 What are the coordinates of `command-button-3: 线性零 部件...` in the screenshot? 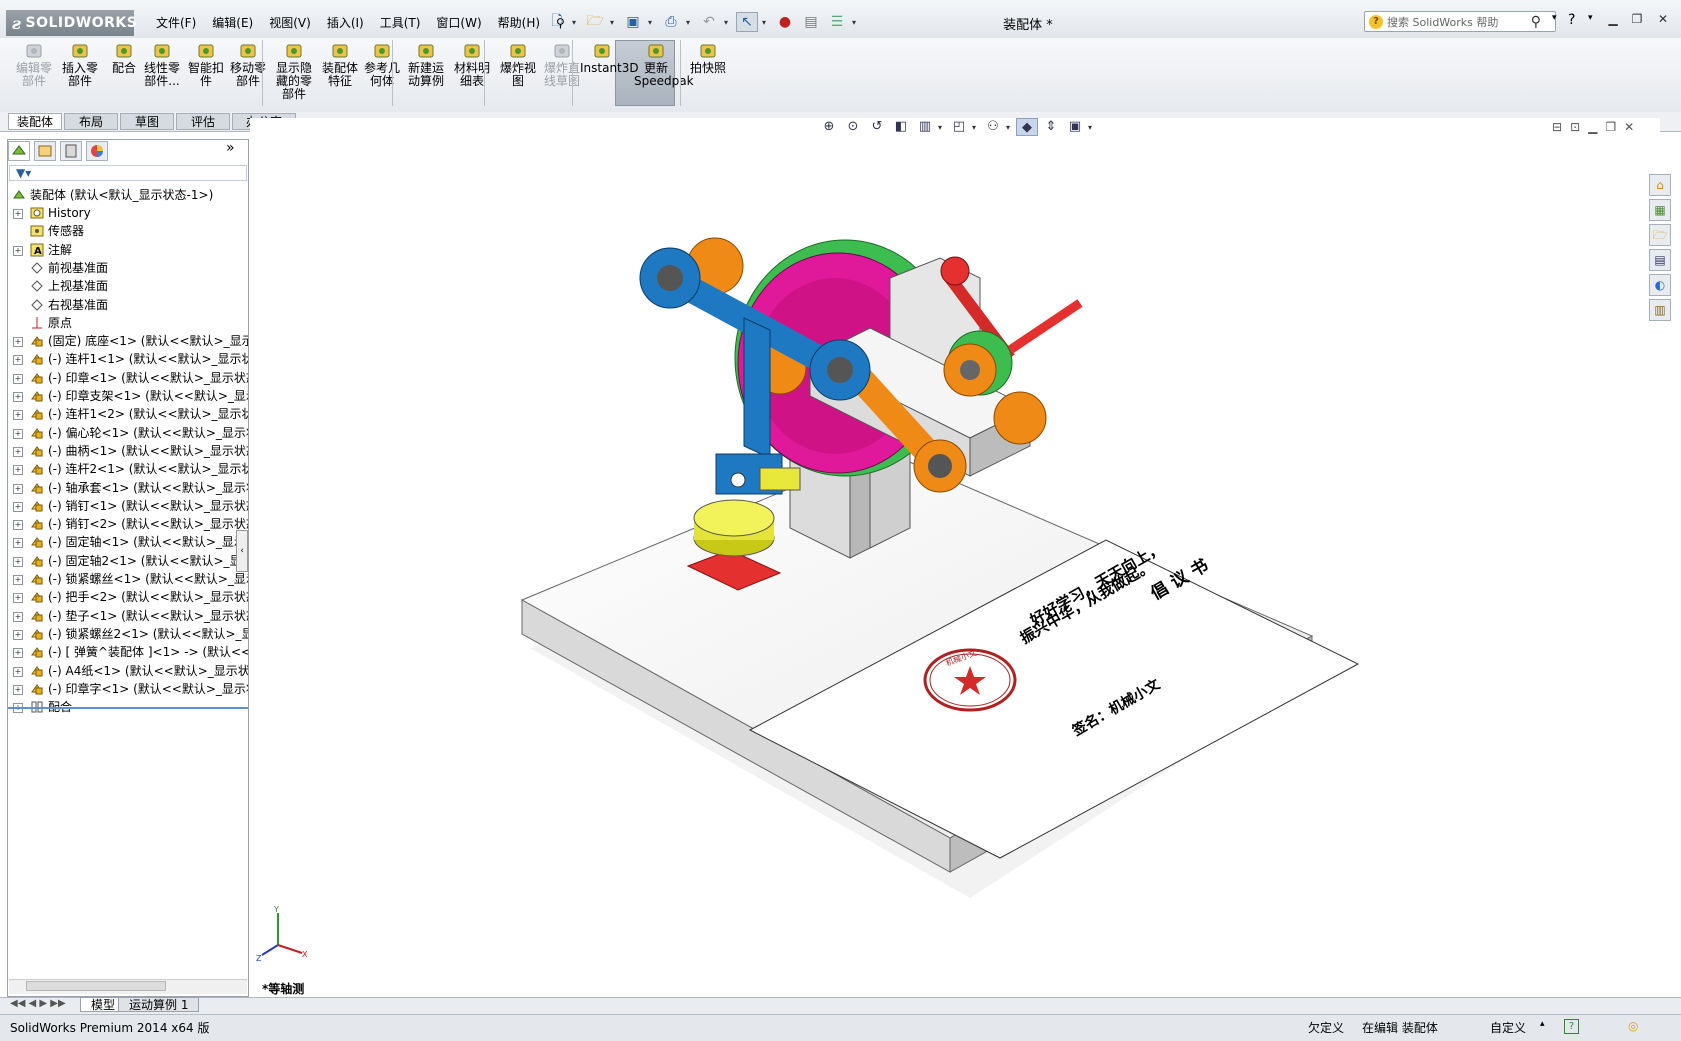 It's located at (162, 65).